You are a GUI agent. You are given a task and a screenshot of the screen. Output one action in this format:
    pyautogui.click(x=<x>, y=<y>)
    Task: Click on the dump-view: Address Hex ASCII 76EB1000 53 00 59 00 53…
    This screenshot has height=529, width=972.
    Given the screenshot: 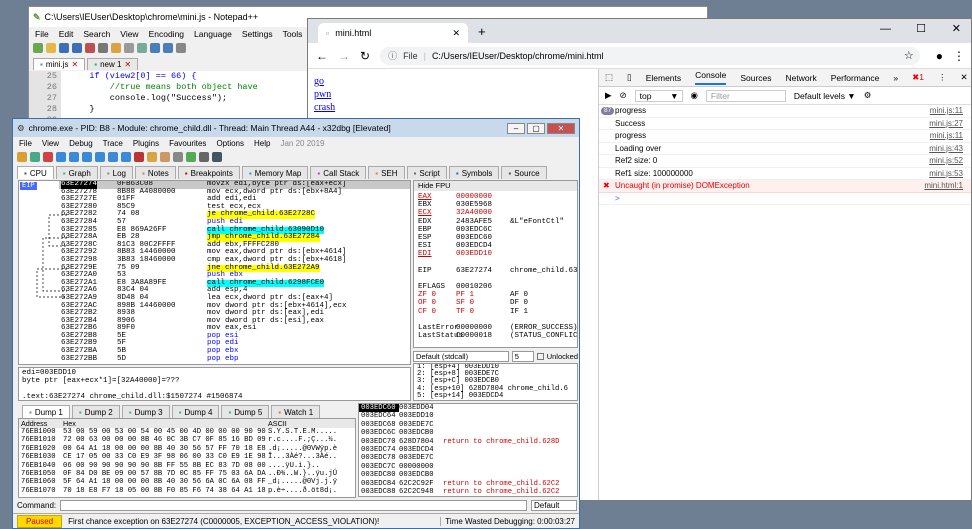 What is the action you would take?
    pyautogui.click(x=187, y=458)
    